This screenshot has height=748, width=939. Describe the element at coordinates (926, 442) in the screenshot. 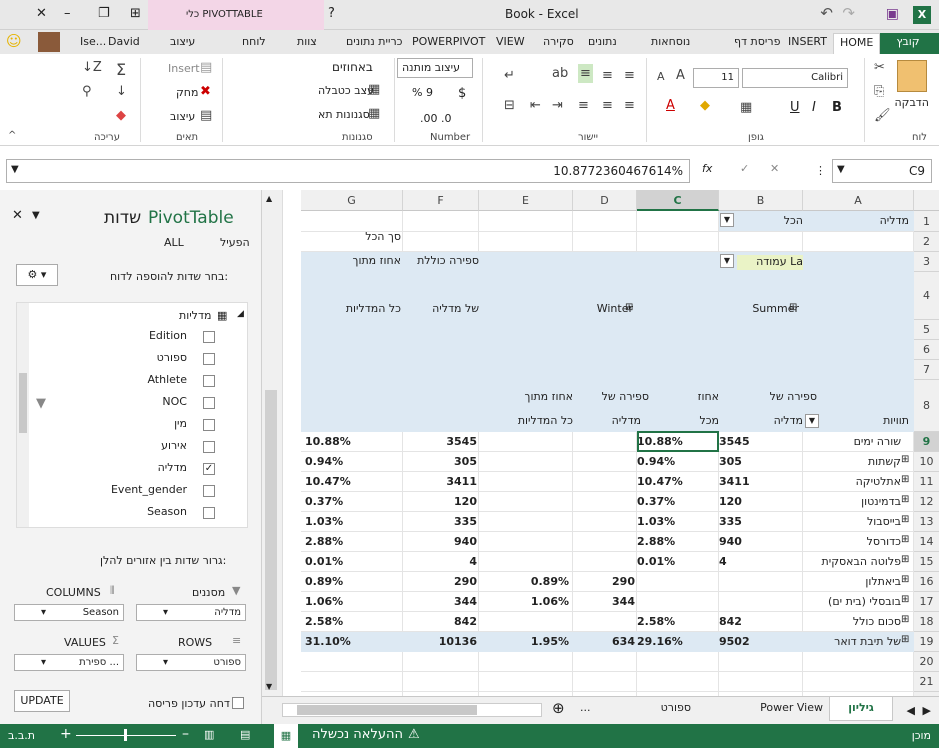

I see `row-header: 9` at that location.